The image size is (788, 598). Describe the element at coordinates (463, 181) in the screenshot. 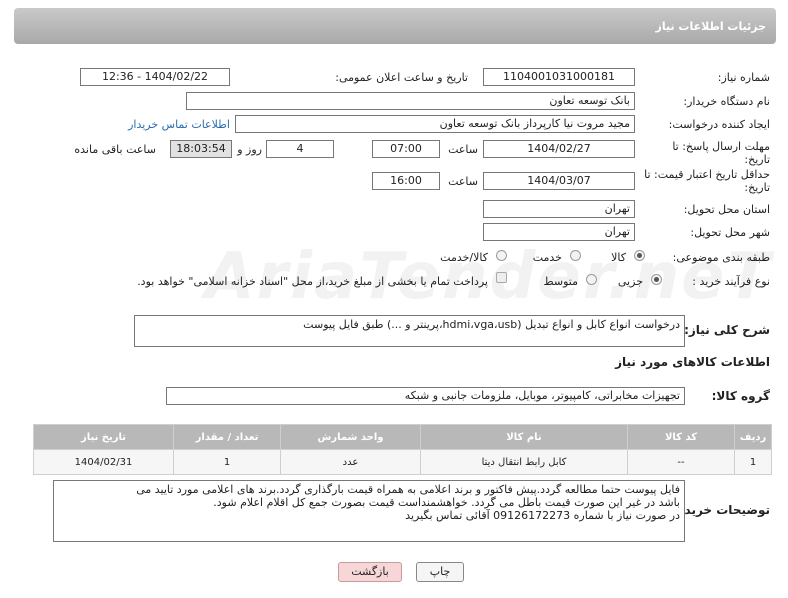

I see `price-time-label: ساعت` at that location.